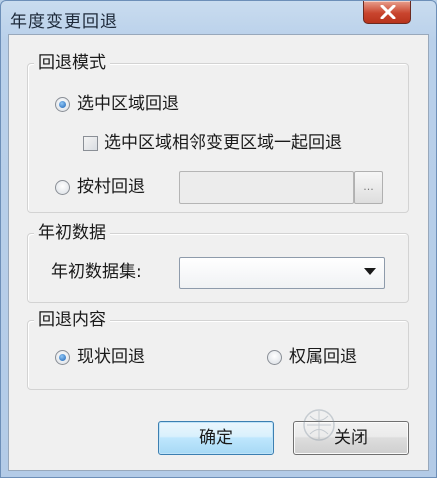 This screenshot has height=478, width=437. What do you see at coordinates (72, 320) in the screenshot?
I see `rollback-content-legend: 回退内容` at bounding box center [72, 320].